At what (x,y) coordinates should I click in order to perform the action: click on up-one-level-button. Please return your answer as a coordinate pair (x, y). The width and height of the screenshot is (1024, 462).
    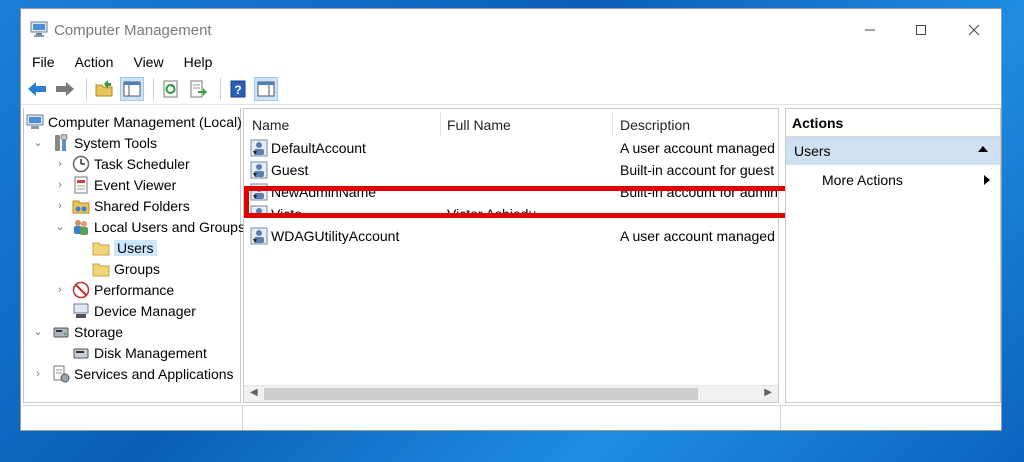
    Looking at the image, I should click on (104, 89).